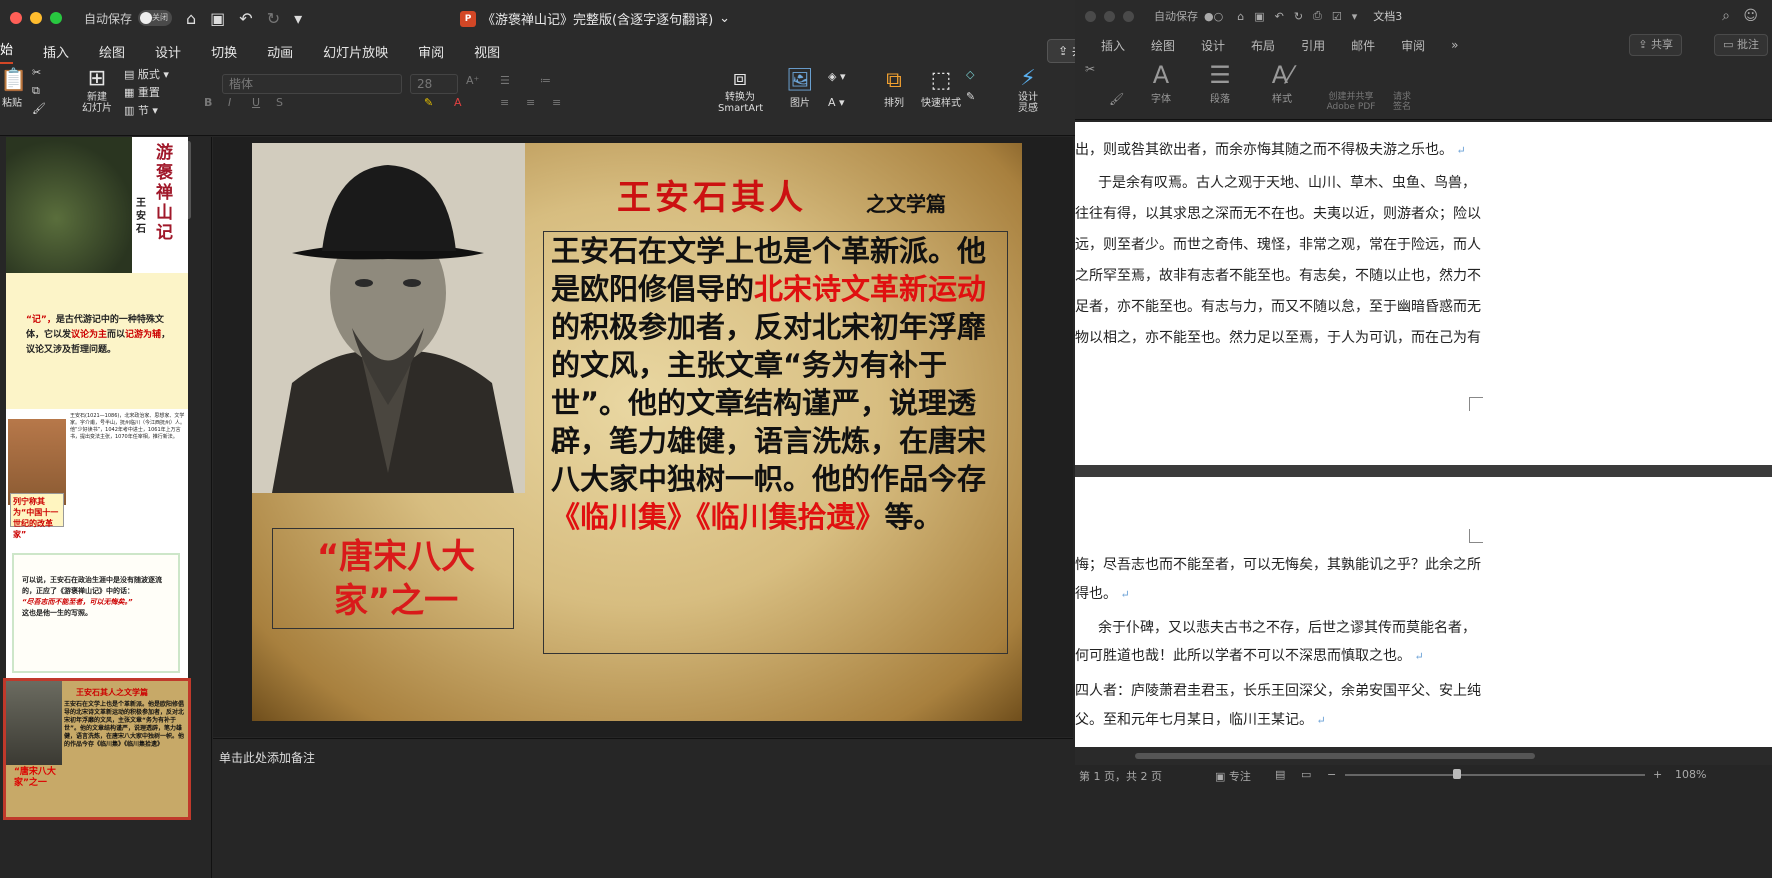  What do you see at coordinates (1655, 45) in the screenshot?
I see `word-share-button: ⇪ 共享` at bounding box center [1655, 45].